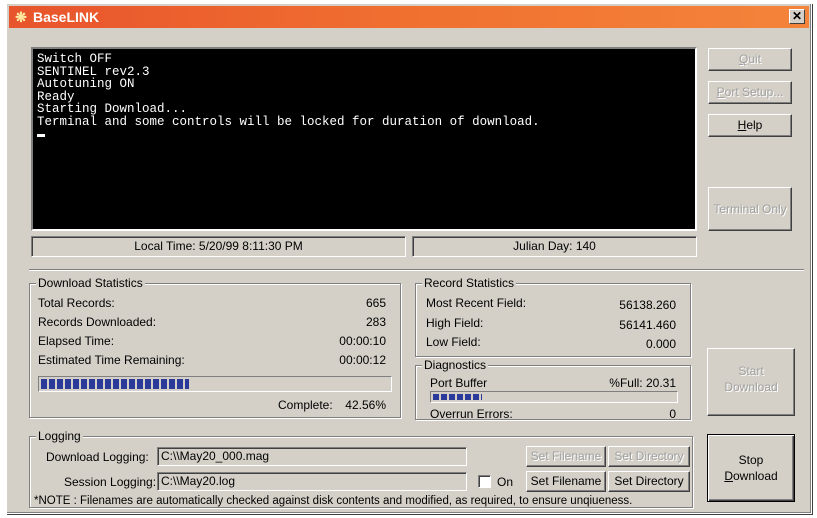  Describe the element at coordinates (457, 397) in the screenshot. I see `port-buffer-fill` at that location.